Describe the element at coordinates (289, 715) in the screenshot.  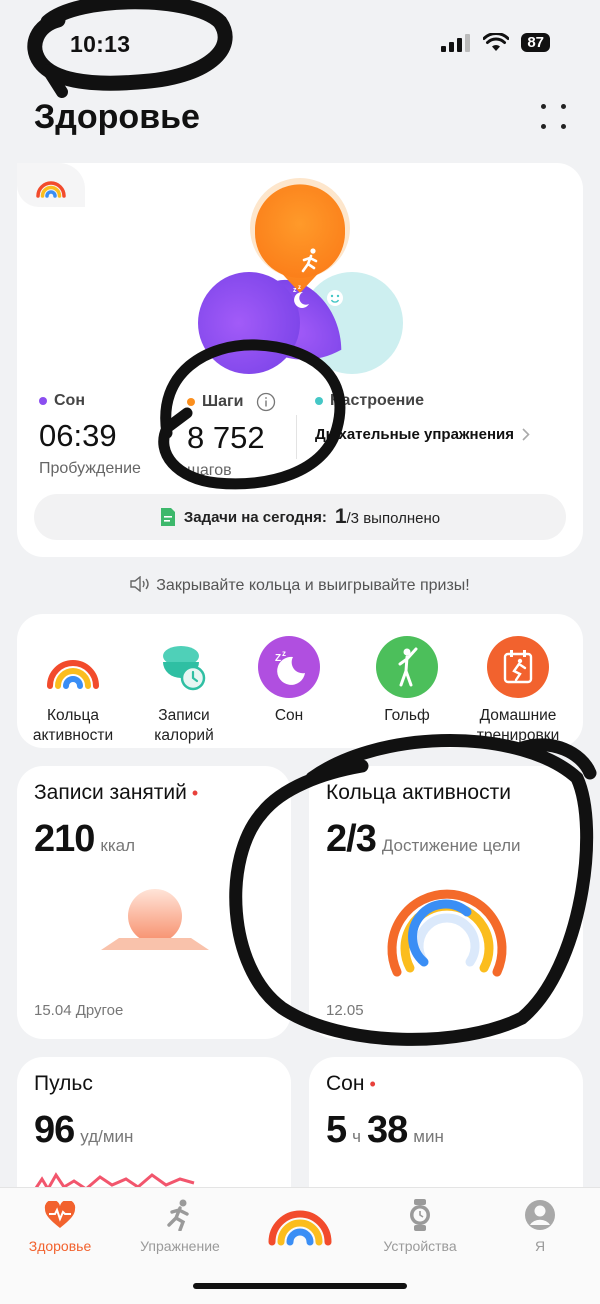
I see `shortcut-label: Сон` at that location.